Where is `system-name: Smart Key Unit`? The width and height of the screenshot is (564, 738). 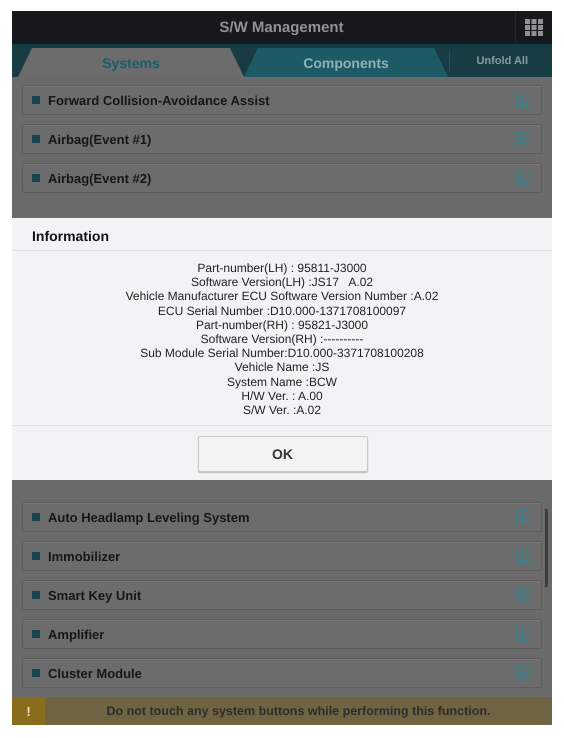
system-name: Smart Key Unit is located at coordinates (95, 595).